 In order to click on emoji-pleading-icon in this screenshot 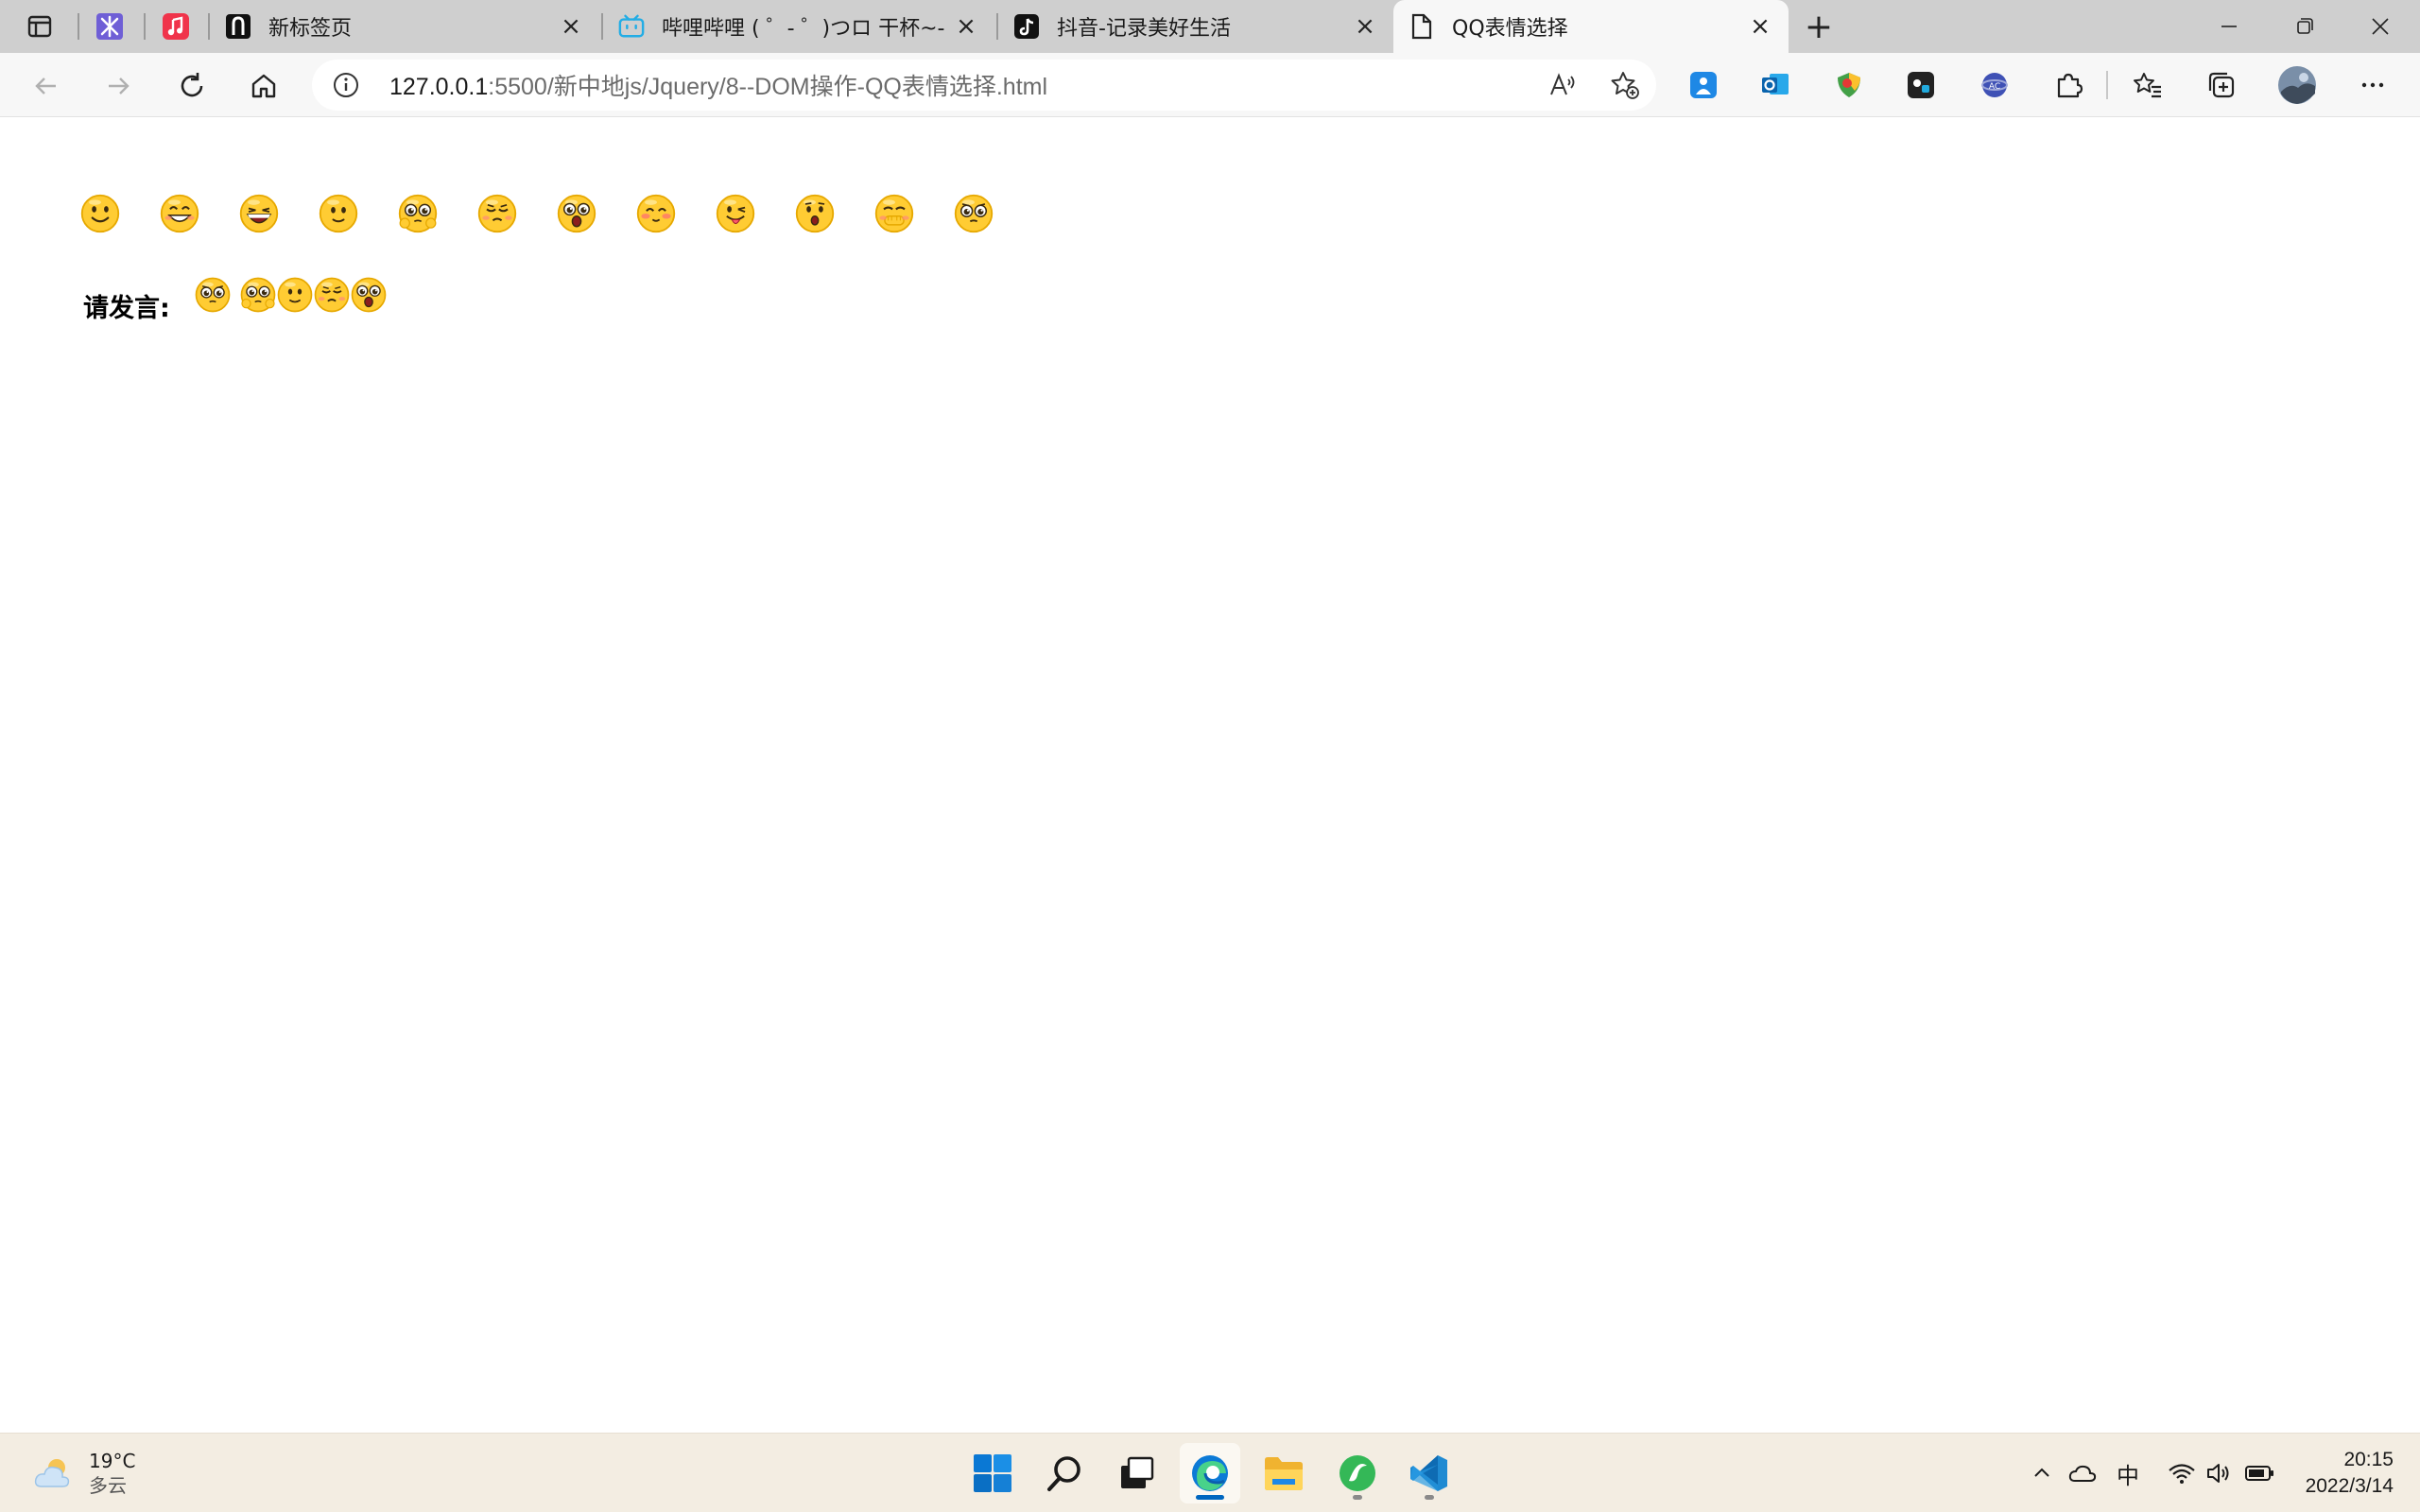, I will do `click(973, 213)`.